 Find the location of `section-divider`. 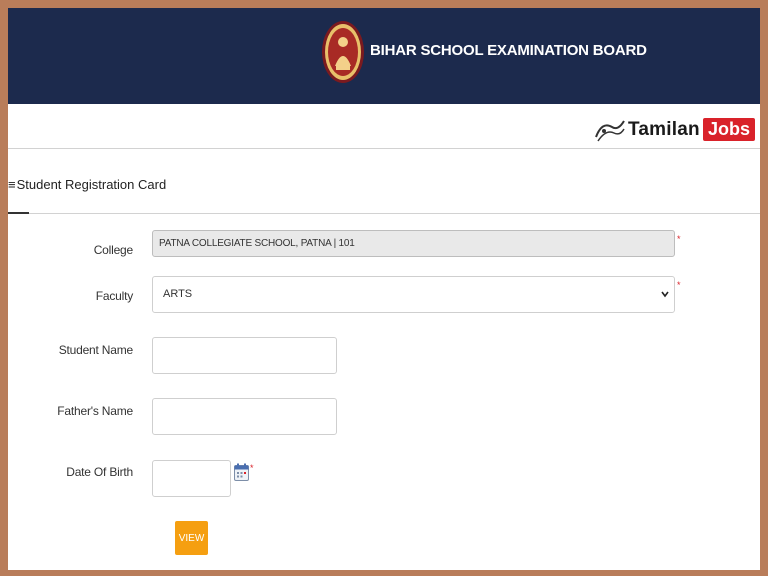

section-divider is located at coordinates (384, 213).